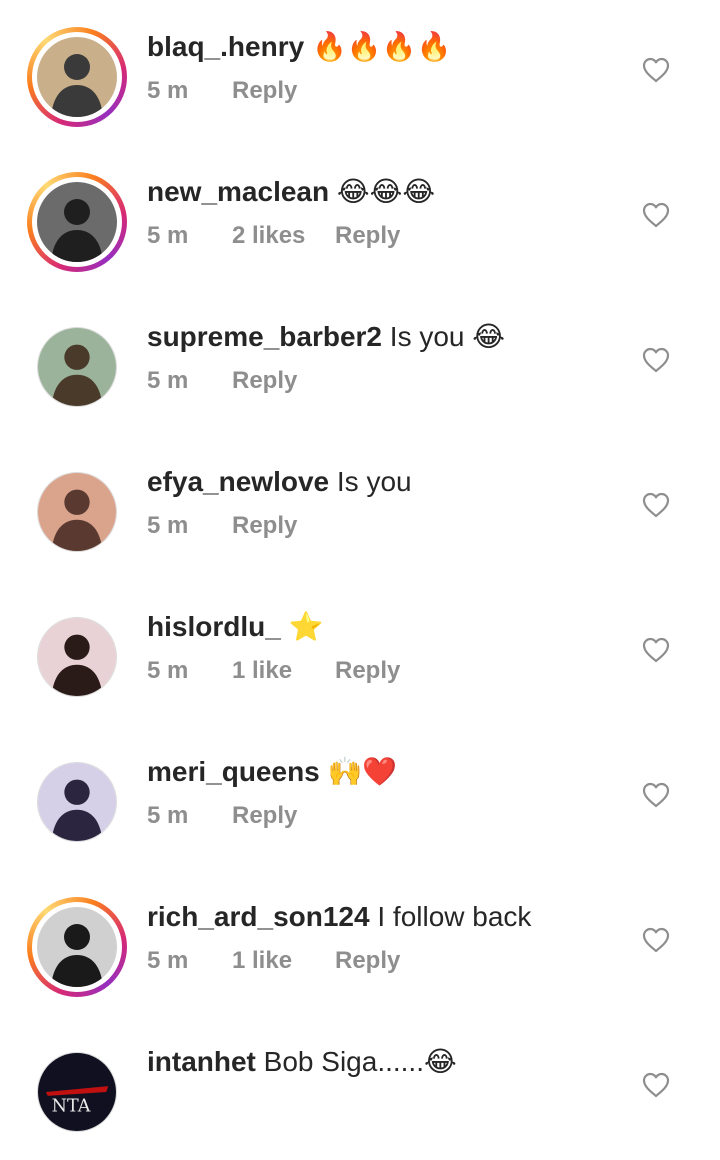 This screenshot has height=1160, width=720. Describe the element at coordinates (71, 1107) in the screenshot. I see `avatar-logo-text: NTA` at that location.